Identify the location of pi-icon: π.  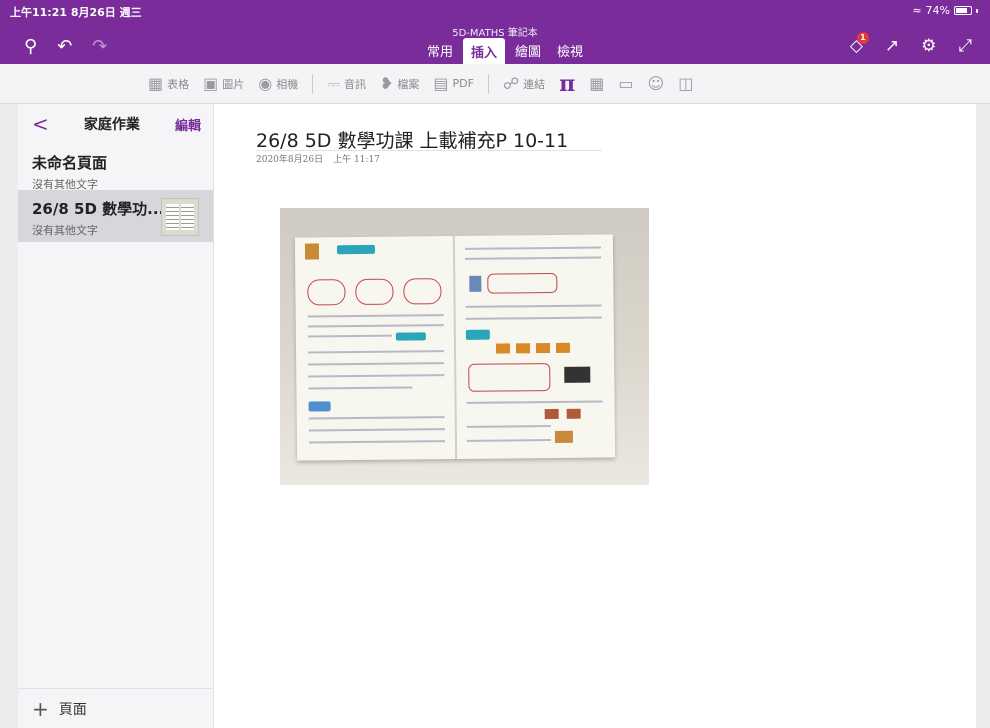
(567, 83).